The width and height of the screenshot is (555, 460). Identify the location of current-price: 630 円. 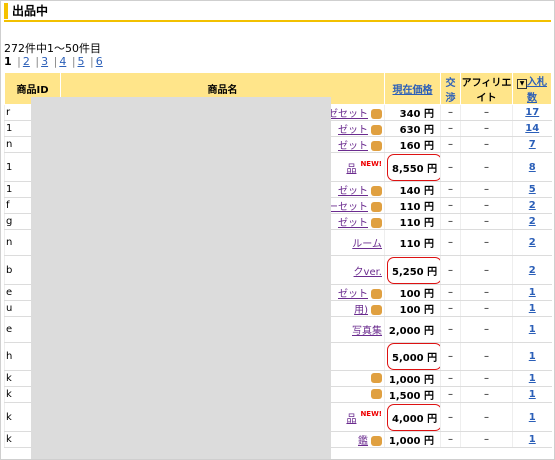
(412, 128).